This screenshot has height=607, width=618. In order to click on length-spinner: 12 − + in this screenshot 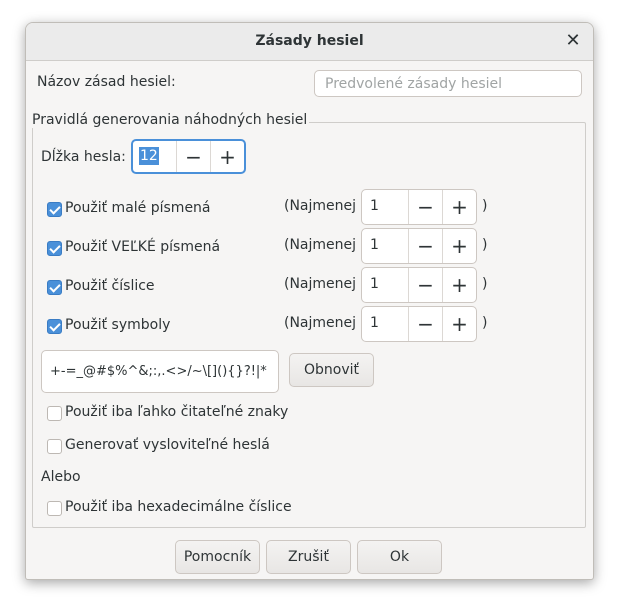, I will do `click(188, 156)`.